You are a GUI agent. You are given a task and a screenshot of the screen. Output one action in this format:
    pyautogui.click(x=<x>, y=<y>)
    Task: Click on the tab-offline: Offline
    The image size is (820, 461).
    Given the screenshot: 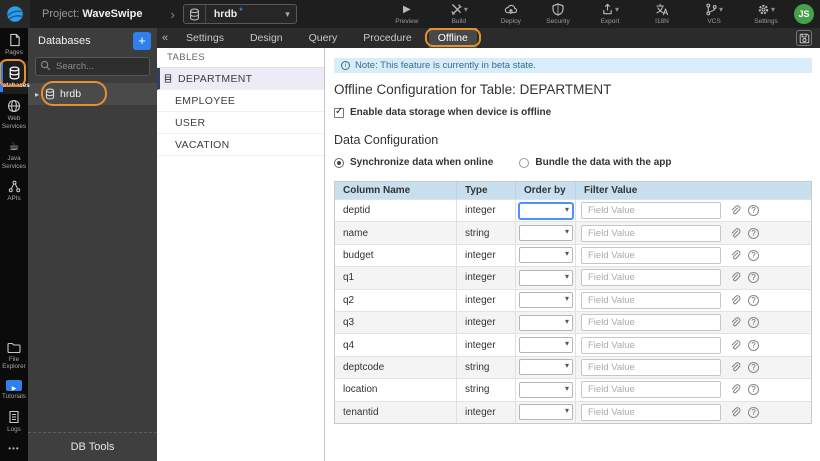 What is the action you would take?
    pyautogui.click(x=452, y=38)
    